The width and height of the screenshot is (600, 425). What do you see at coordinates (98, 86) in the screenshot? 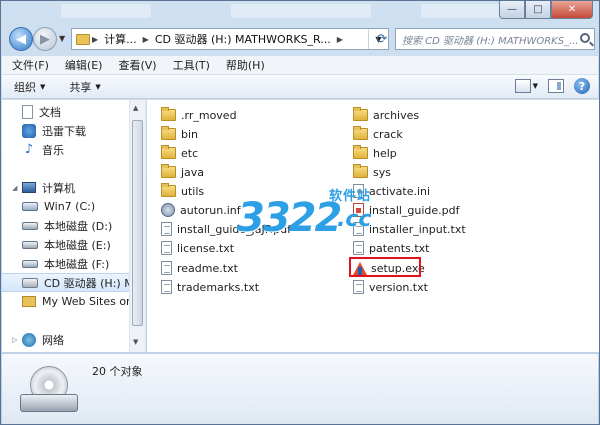
I see `chevron-down-icon: ▼` at bounding box center [98, 86].